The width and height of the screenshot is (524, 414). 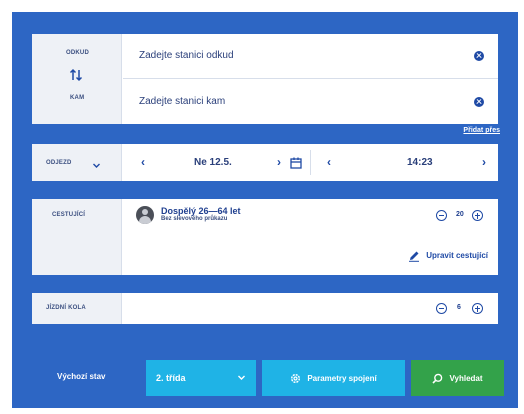 I want to click on gear-icon, so click(x=295, y=378).